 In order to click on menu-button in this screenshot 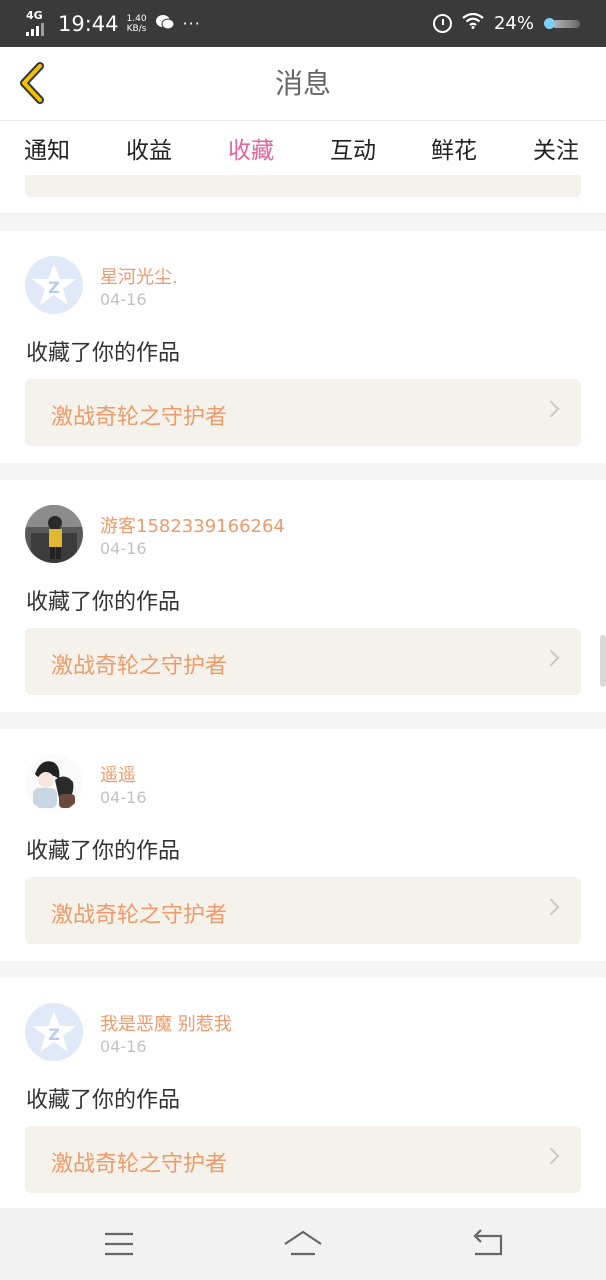, I will do `click(119, 1244)`.